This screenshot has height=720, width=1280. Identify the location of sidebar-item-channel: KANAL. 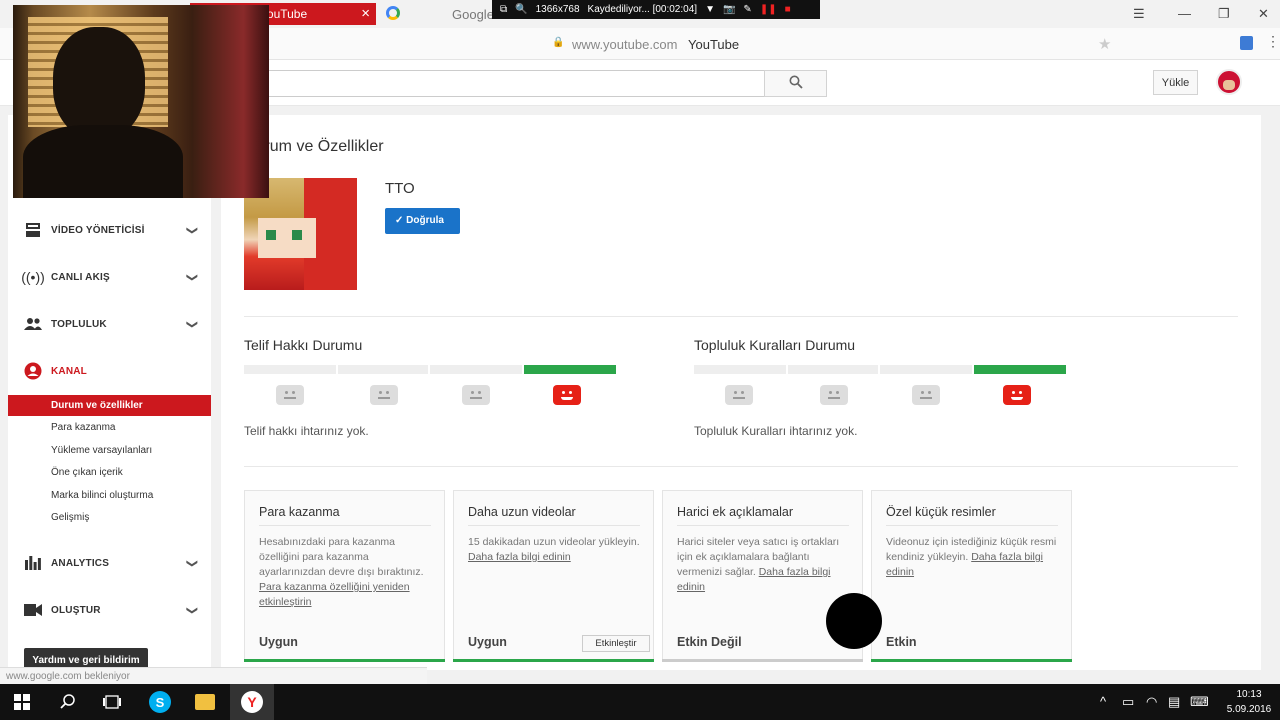
(109, 371).